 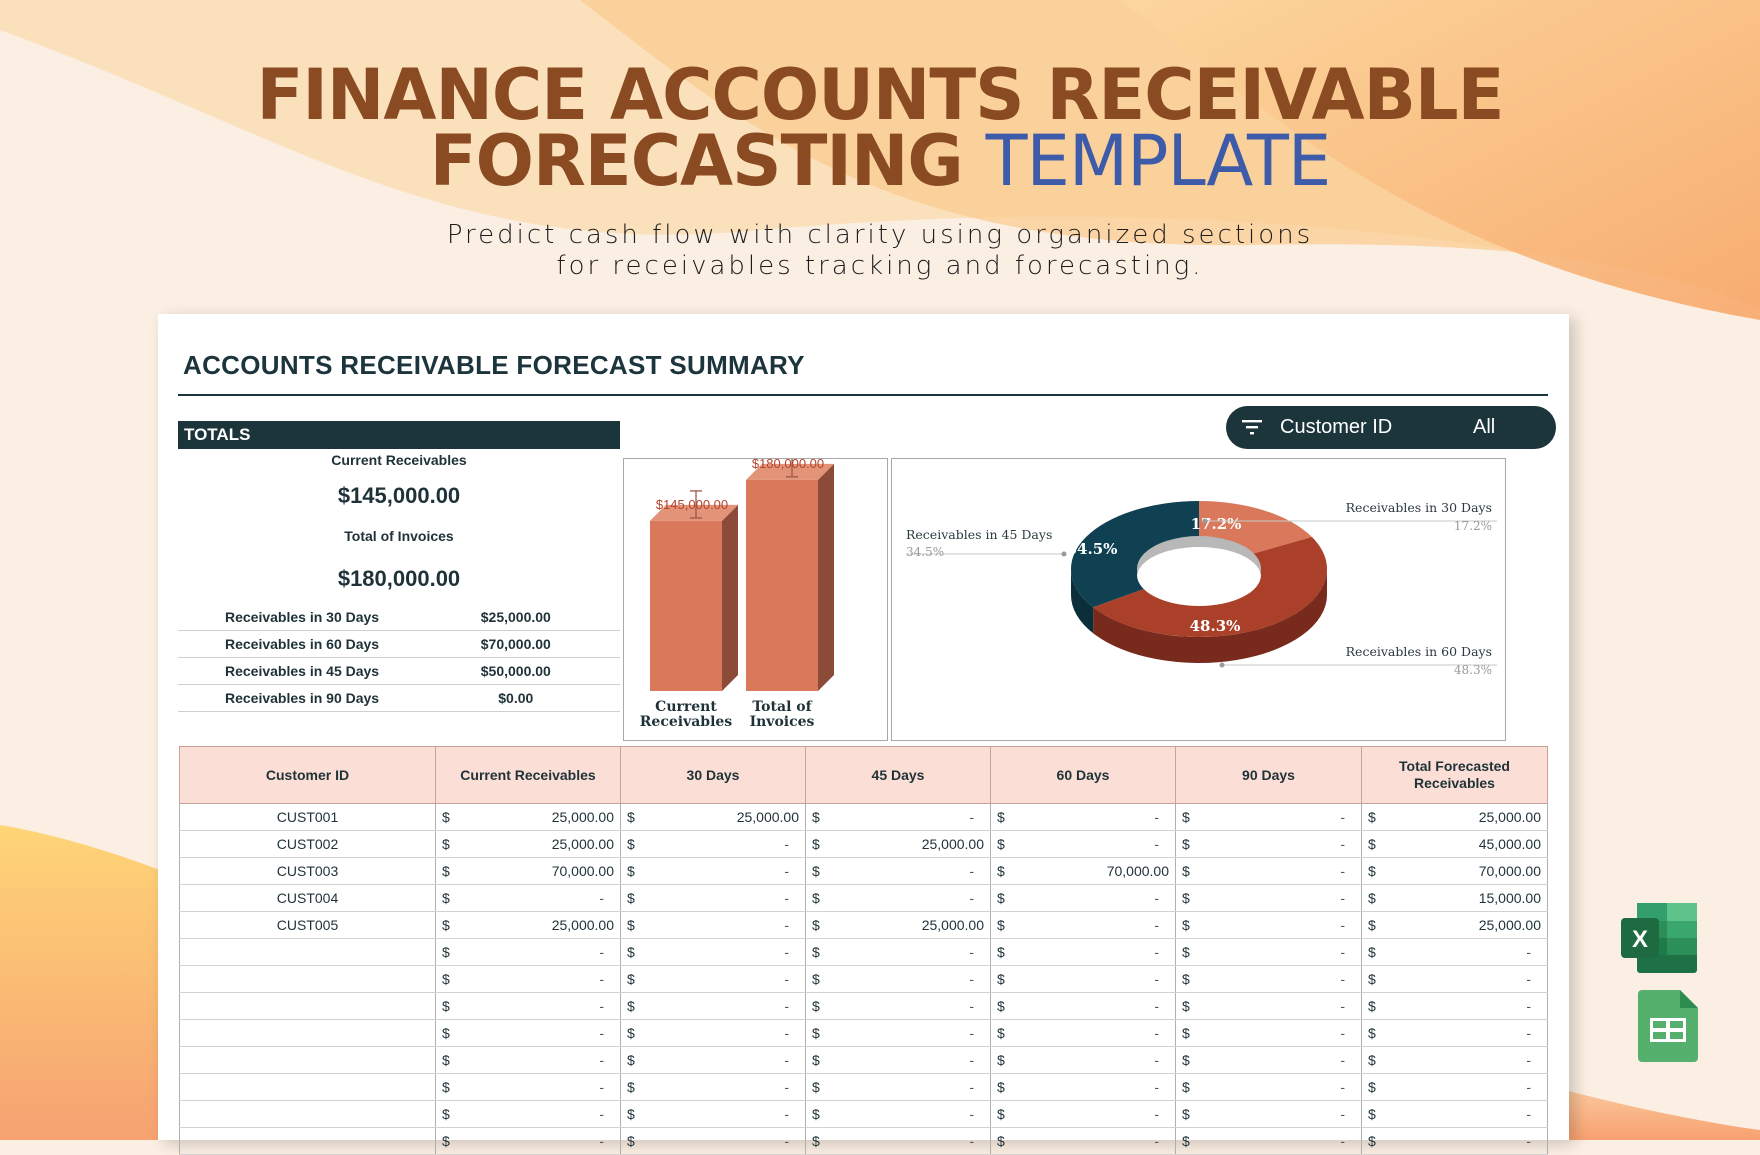 I want to click on excel-icon: X, so click(x=1661, y=938).